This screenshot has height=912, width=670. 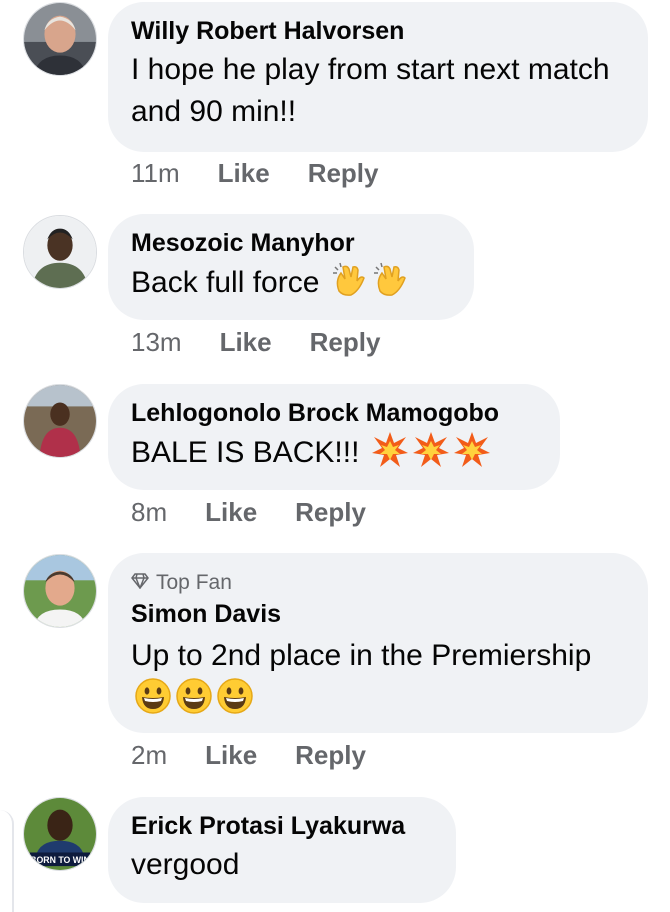 I want to click on top-fan-label: Top Fan, so click(x=194, y=582).